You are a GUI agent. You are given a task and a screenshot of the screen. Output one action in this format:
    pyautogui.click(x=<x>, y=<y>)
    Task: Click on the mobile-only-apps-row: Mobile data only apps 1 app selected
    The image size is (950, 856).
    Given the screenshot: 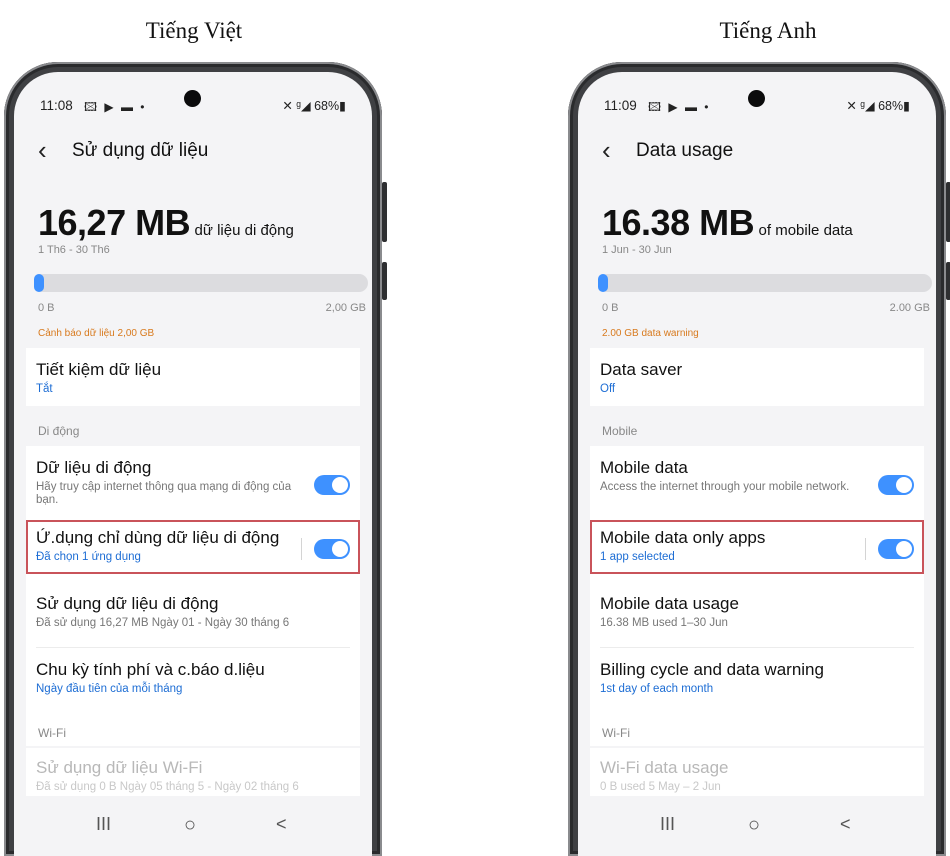 What is the action you would take?
    pyautogui.click(x=728, y=546)
    